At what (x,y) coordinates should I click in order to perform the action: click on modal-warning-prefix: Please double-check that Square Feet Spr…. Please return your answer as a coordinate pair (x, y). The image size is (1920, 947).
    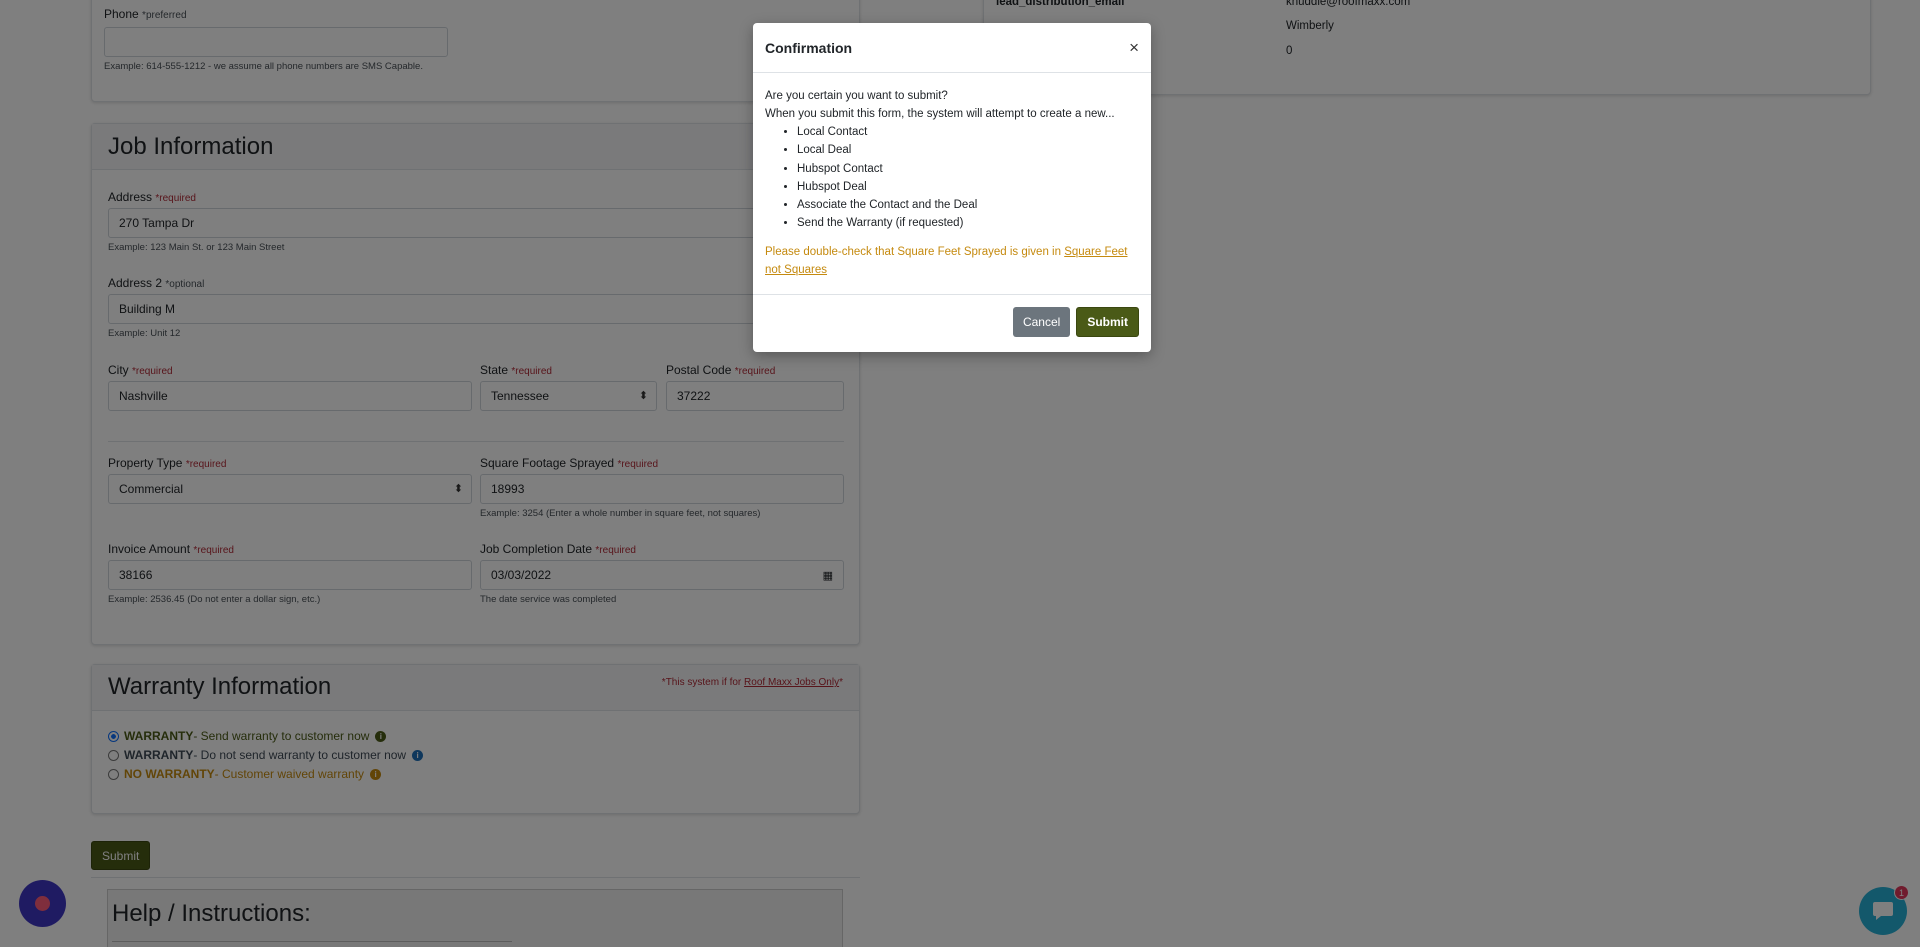
    Looking at the image, I should click on (915, 251).